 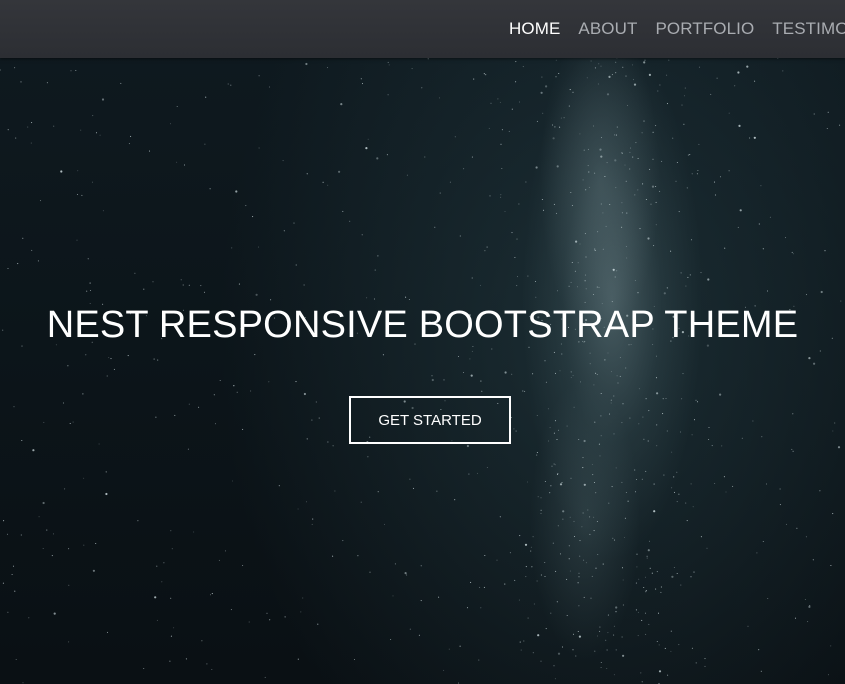 What do you see at coordinates (704, 29) in the screenshot?
I see `nav-link-portfolio: PORTFOLIO` at bounding box center [704, 29].